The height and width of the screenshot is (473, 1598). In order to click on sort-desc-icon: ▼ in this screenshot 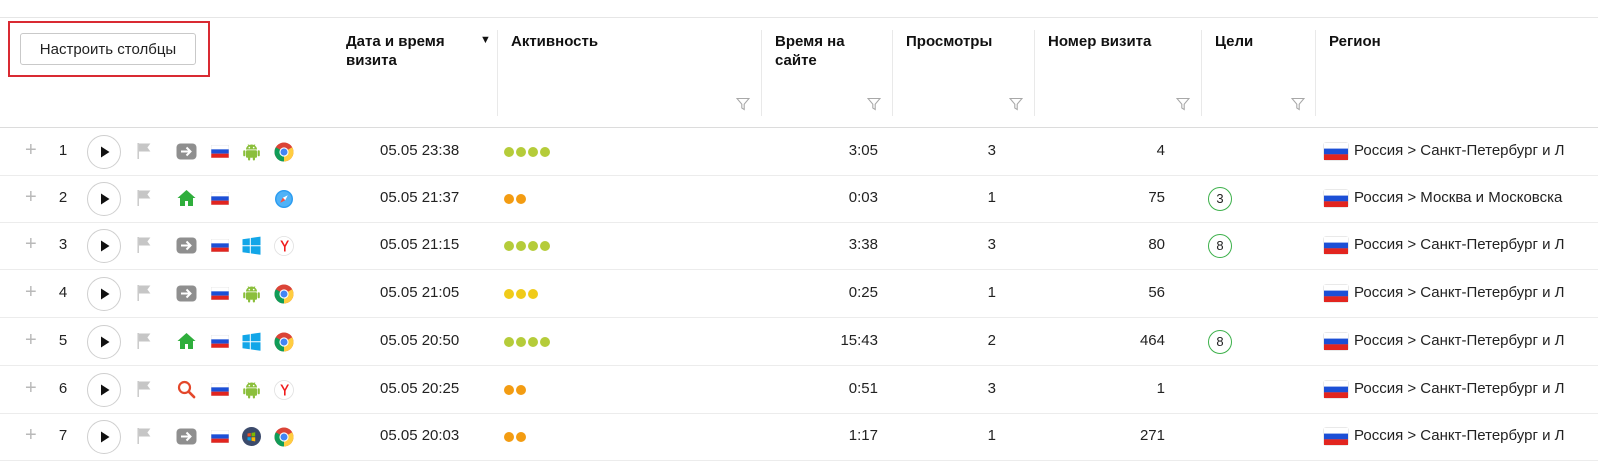, I will do `click(485, 40)`.